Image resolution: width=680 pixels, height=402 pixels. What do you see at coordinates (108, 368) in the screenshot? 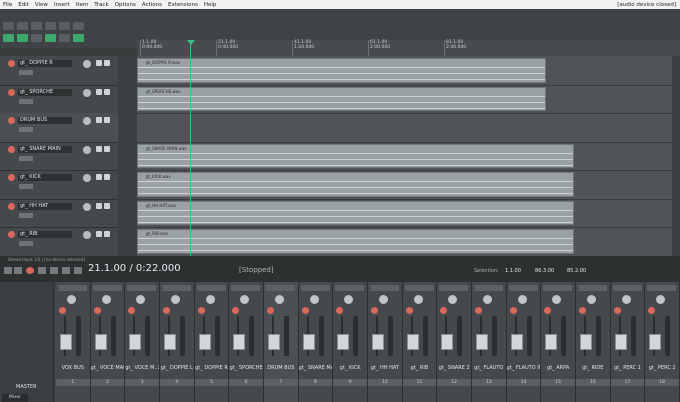
I see `channel-name: gt_ VOCE MAI` at bounding box center [108, 368].